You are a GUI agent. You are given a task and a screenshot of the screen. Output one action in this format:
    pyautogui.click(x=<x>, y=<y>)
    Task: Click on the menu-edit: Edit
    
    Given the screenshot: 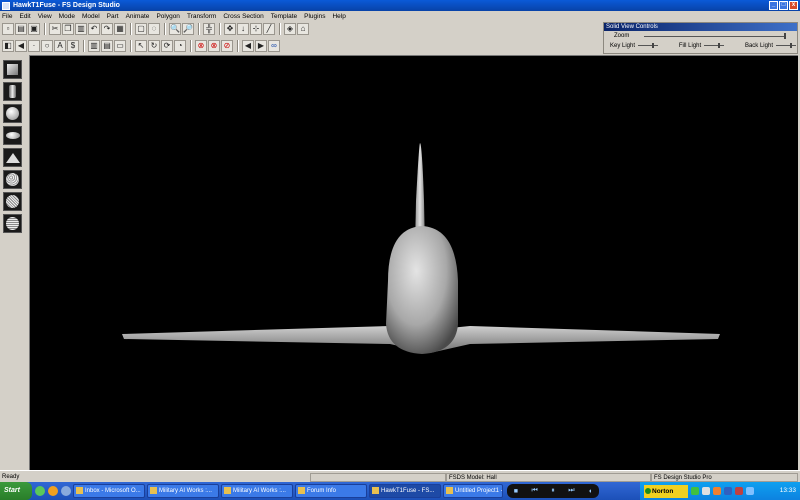 What is the action you would take?
    pyautogui.click(x=24, y=16)
    